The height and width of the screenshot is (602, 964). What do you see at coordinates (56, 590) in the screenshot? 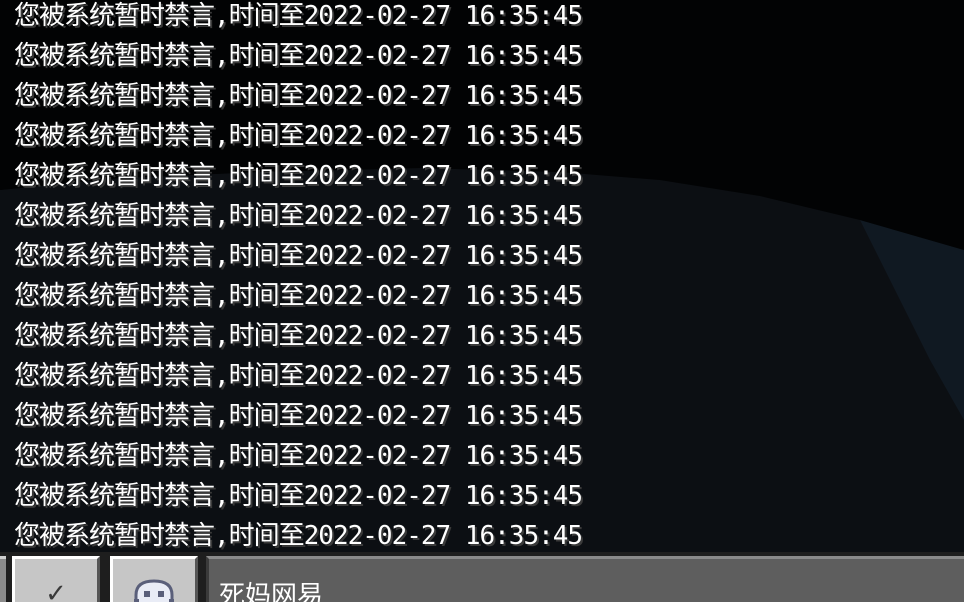
I see `checkmark-icon: ✓` at bounding box center [56, 590].